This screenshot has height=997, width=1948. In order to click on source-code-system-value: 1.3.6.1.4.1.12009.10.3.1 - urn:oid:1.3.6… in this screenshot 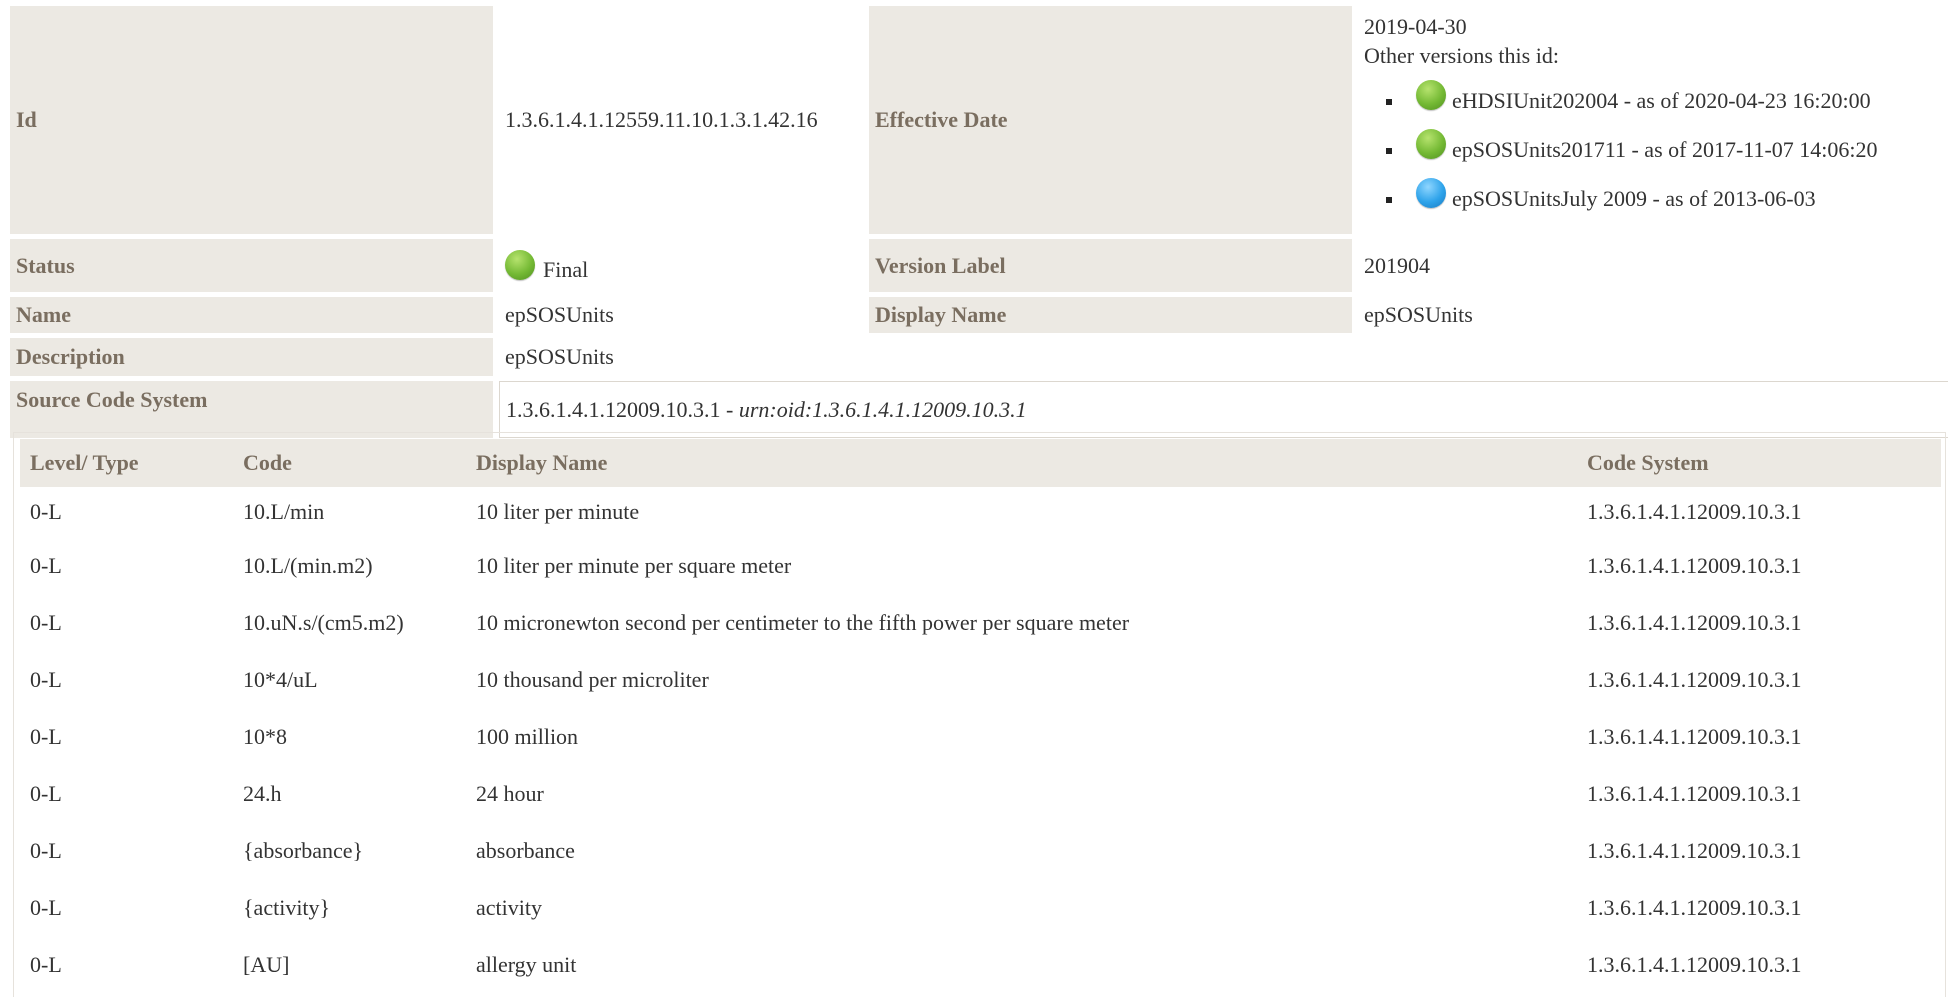, I will do `click(1223, 409)`.